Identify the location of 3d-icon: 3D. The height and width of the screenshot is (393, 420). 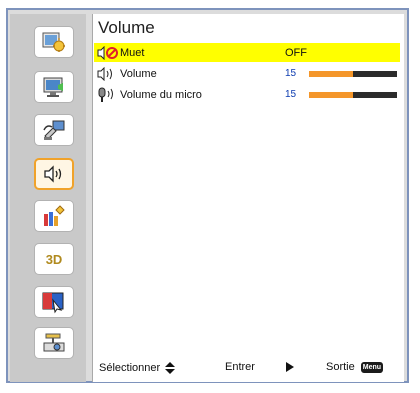
(54, 259).